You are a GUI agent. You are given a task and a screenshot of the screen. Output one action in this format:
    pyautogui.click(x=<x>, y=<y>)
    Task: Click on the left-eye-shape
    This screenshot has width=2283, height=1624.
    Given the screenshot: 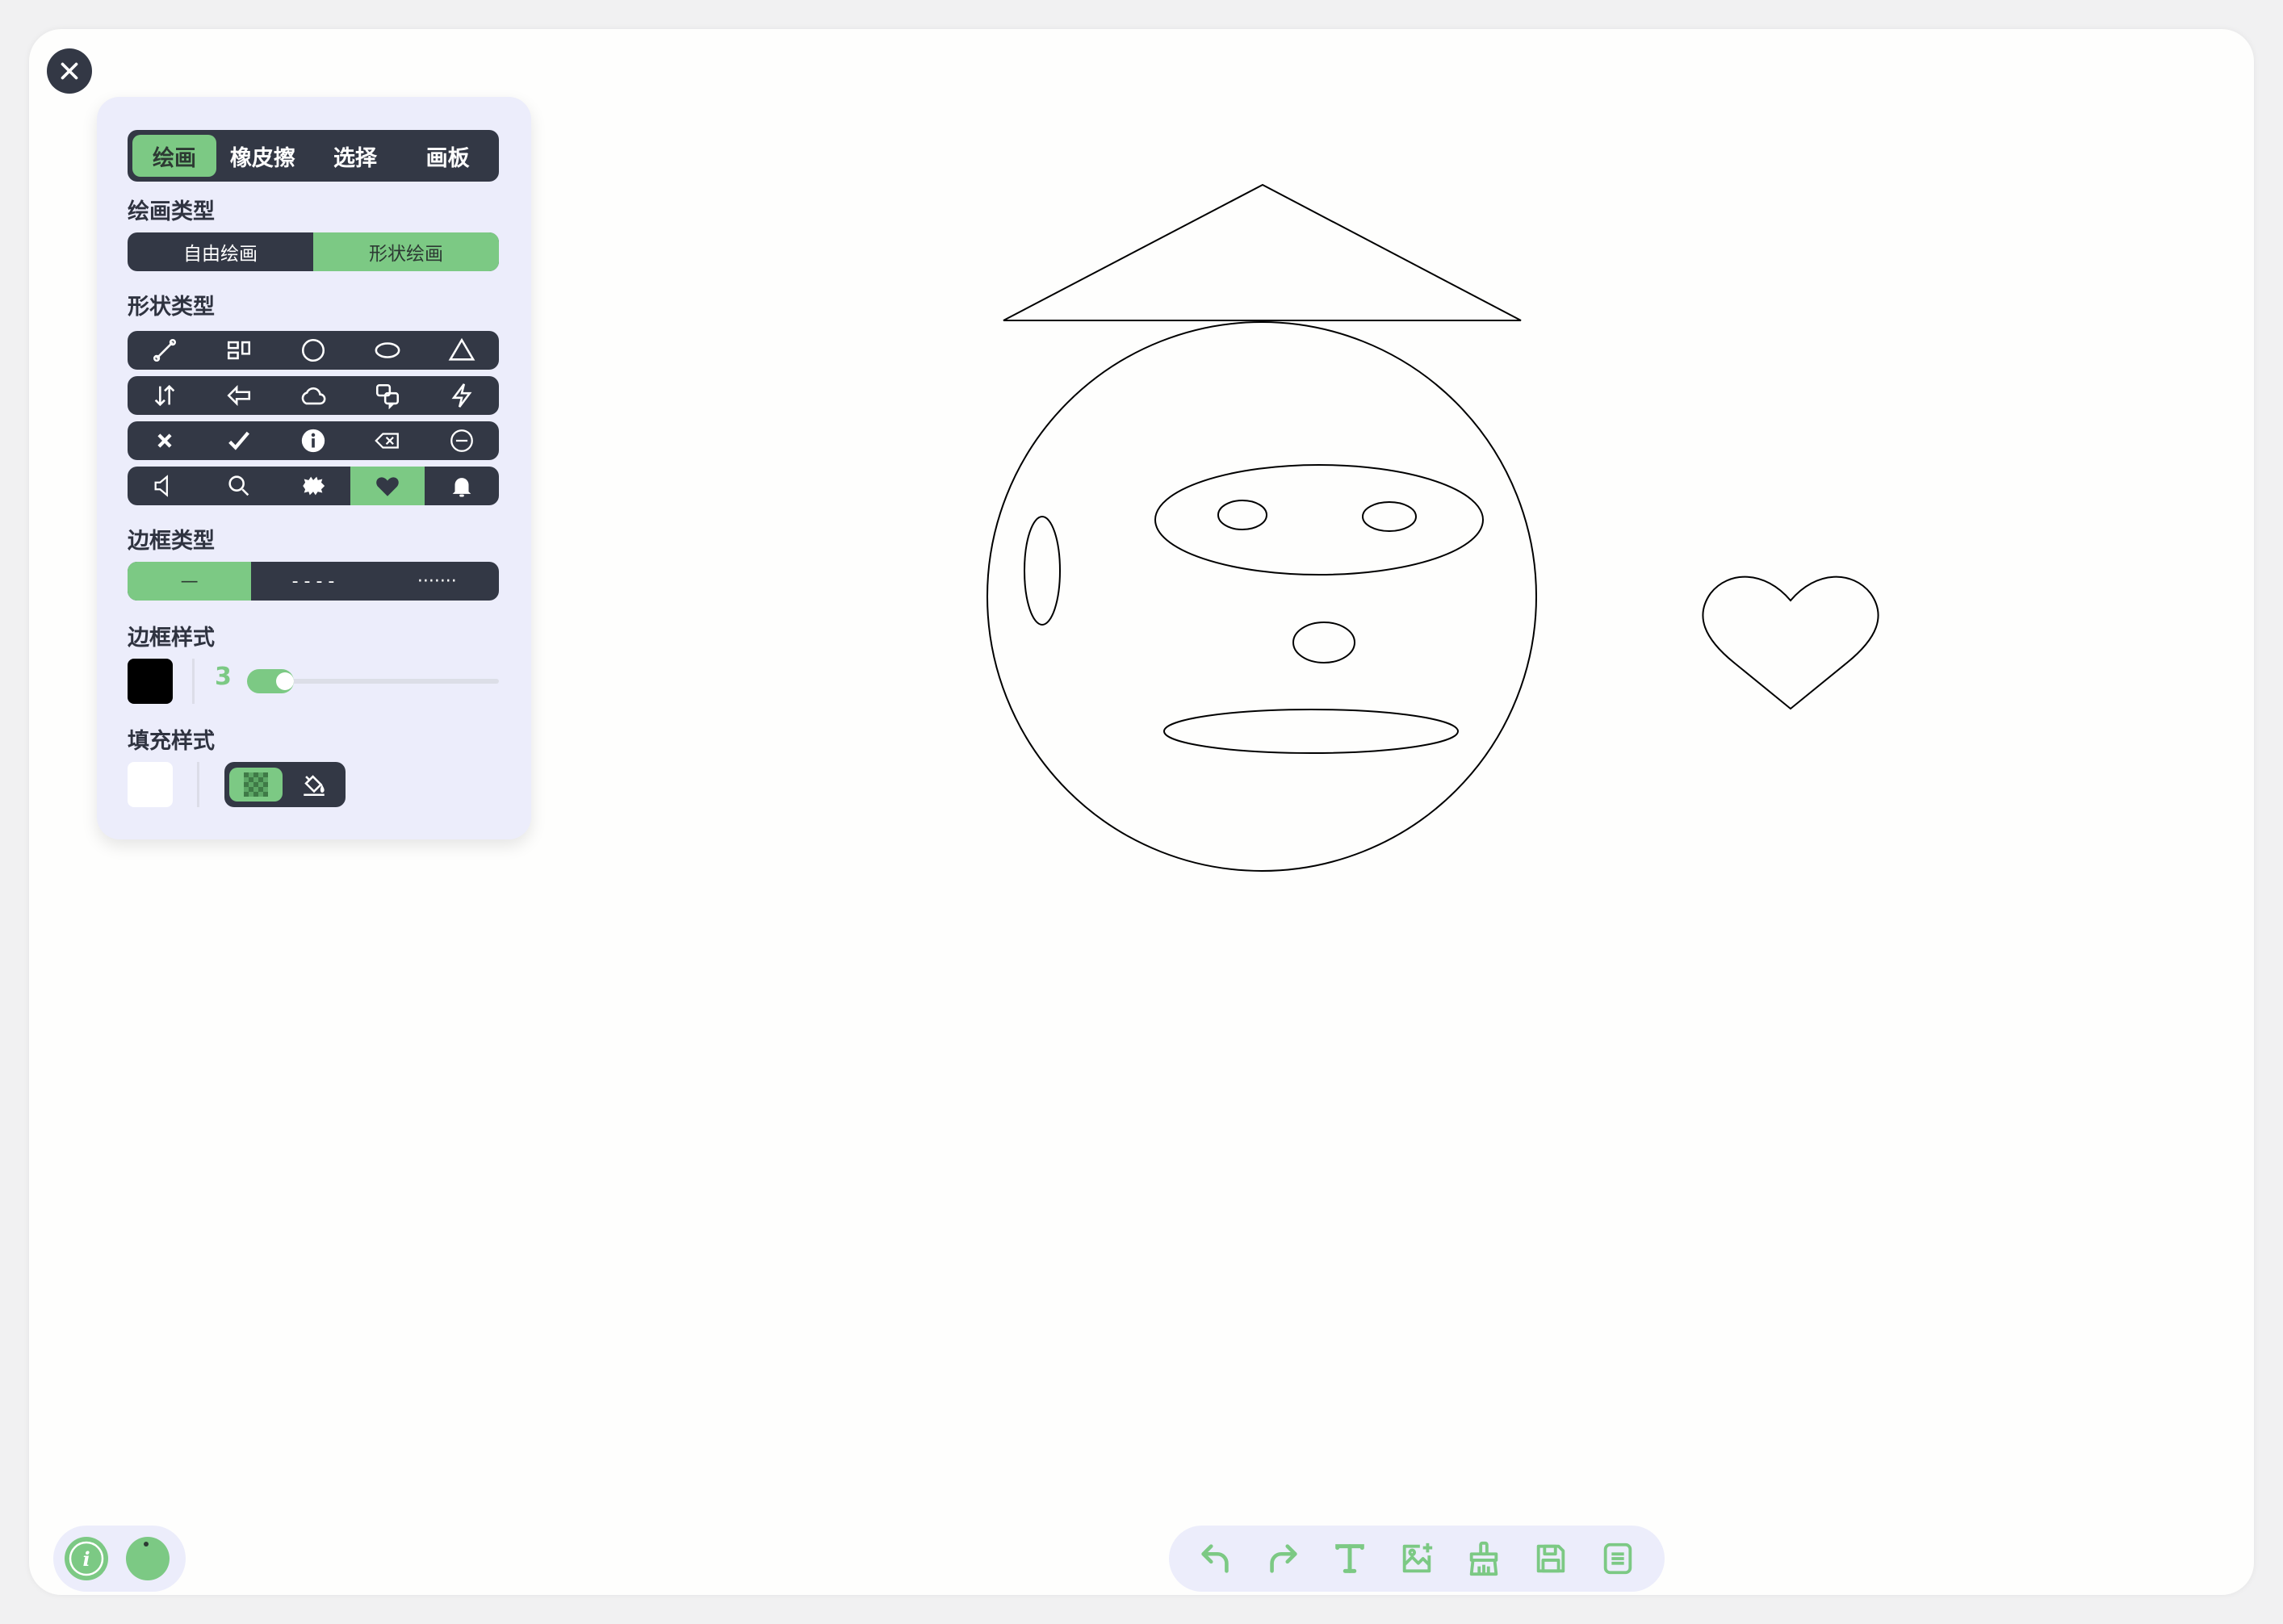 What is the action you would take?
    pyautogui.click(x=1242, y=515)
    